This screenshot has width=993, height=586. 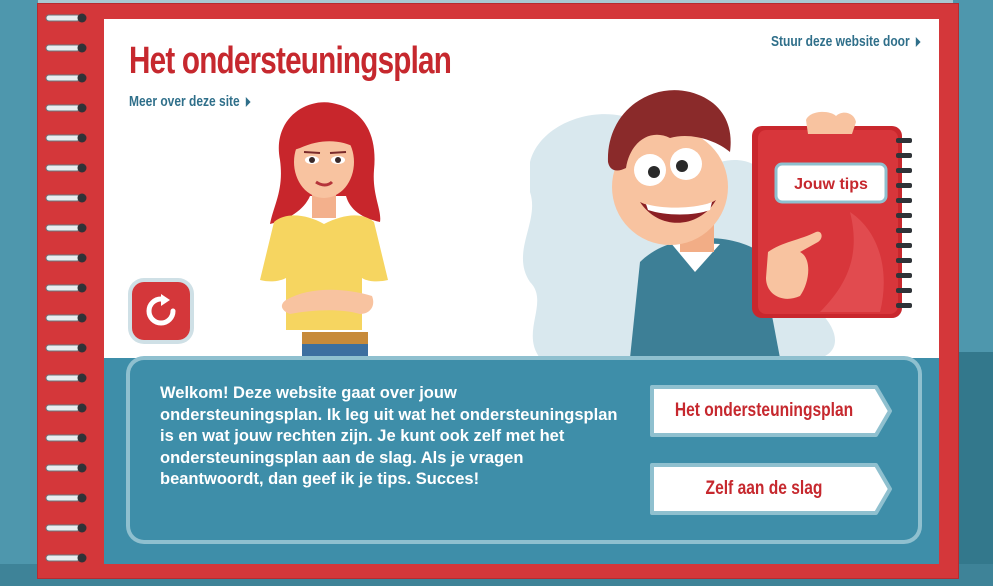 I want to click on more-about-site-label: Meer over deze site, so click(x=184, y=101).